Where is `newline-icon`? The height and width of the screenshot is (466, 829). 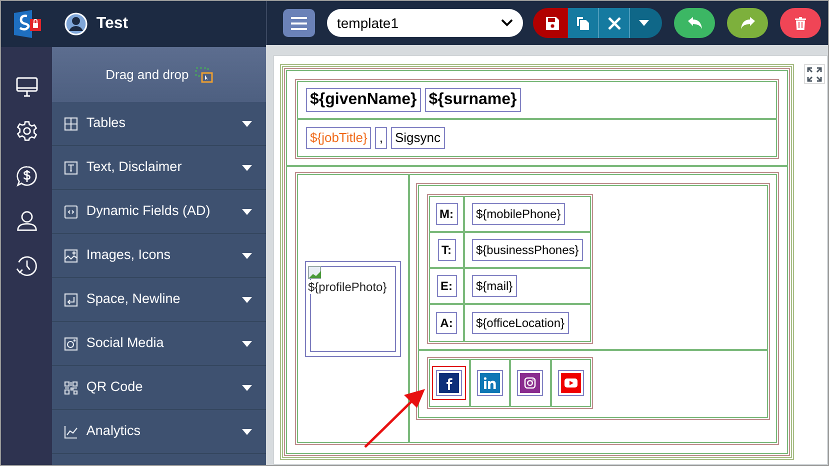 newline-icon is located at coordinates (71, 299).